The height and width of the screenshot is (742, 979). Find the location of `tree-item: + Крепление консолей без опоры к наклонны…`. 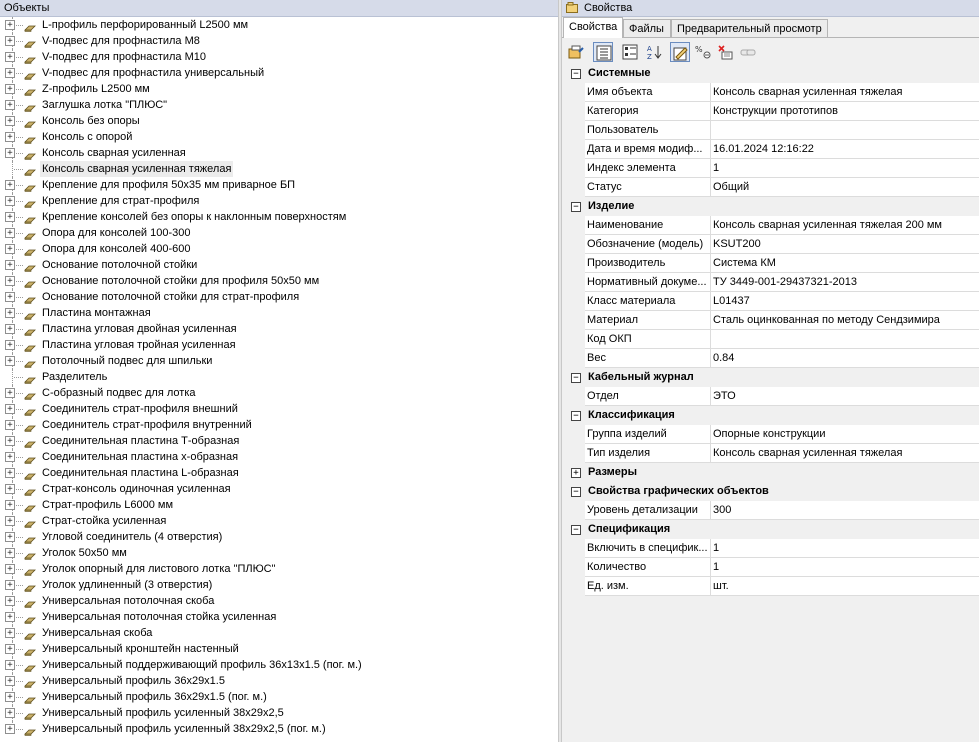

tree-item: + Крепление консолей без опоры к наклонны… is located at coordinates (279, 217).